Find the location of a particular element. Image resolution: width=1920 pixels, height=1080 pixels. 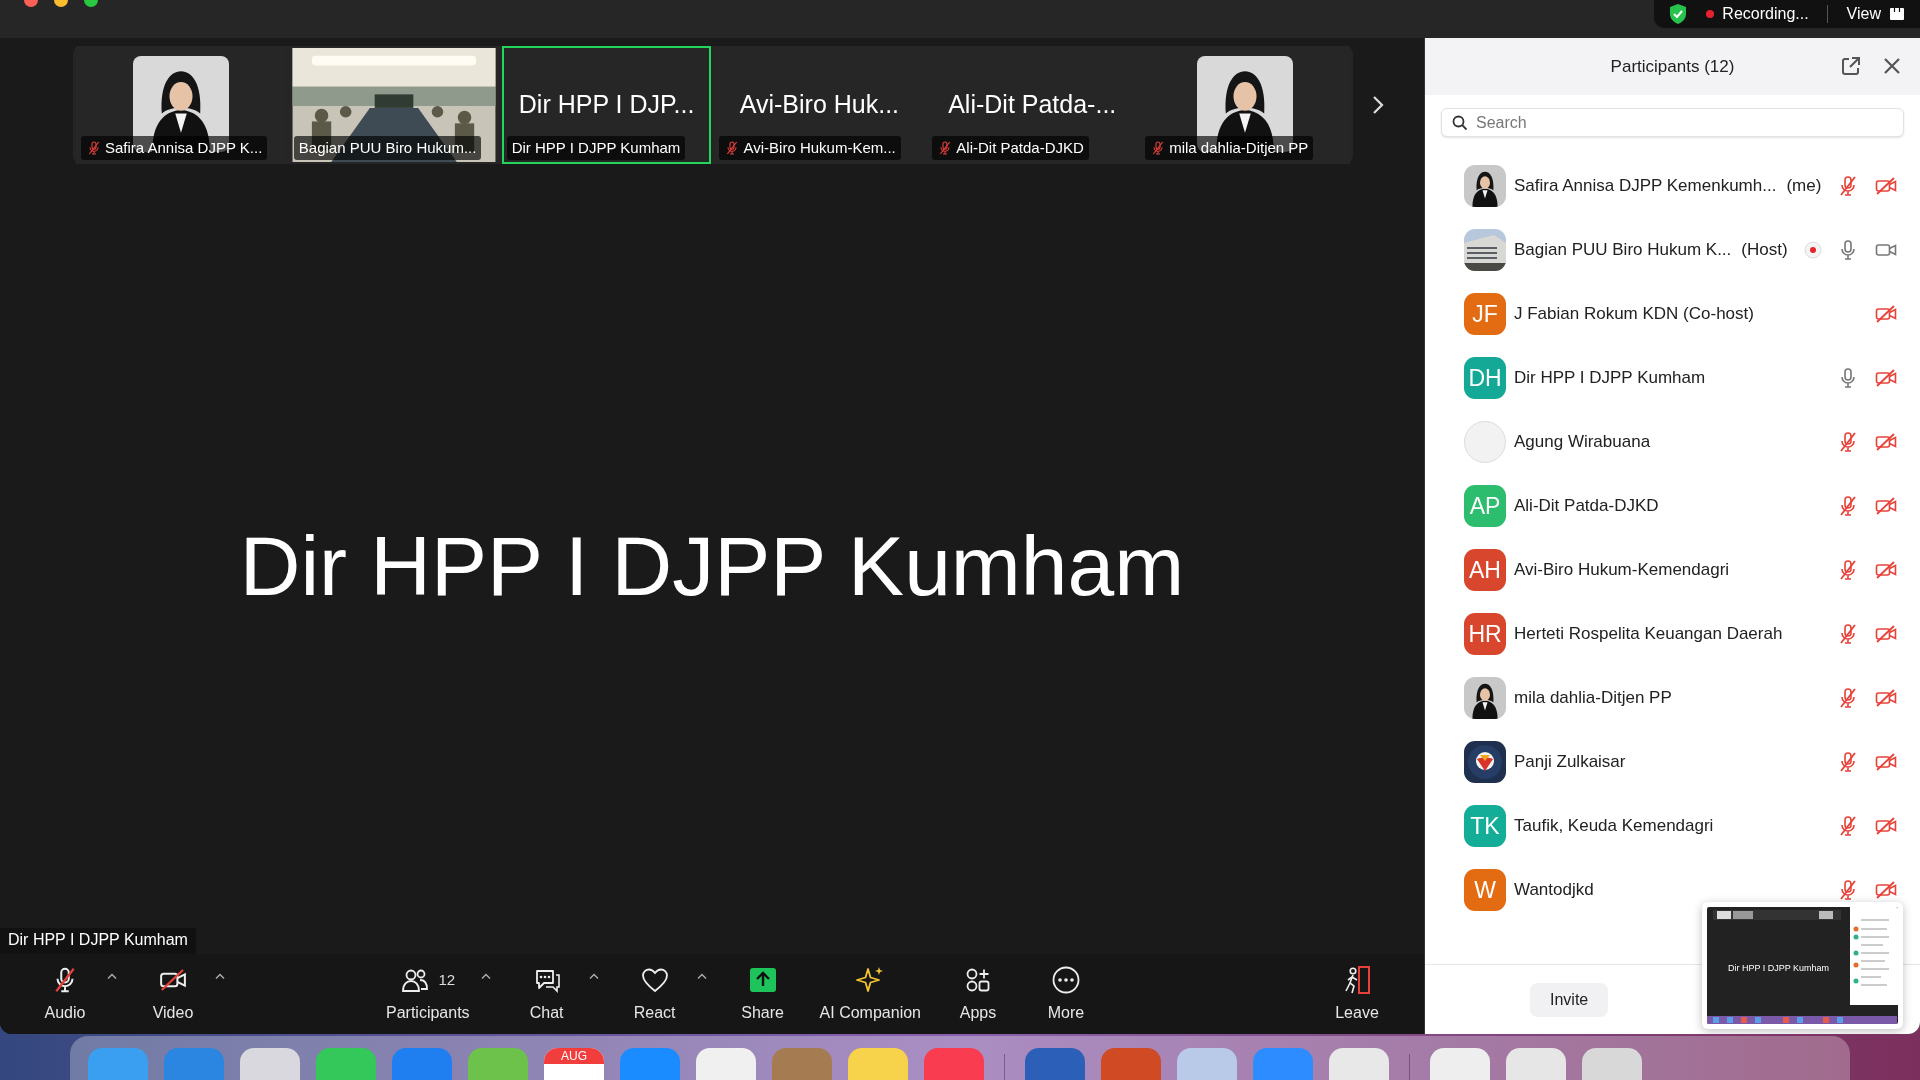

pop-out-button is located at coordinates (1851, 66).